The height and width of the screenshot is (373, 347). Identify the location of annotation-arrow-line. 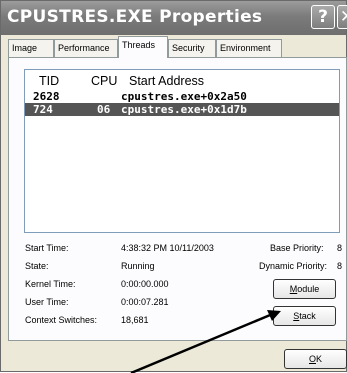
(203, 342).